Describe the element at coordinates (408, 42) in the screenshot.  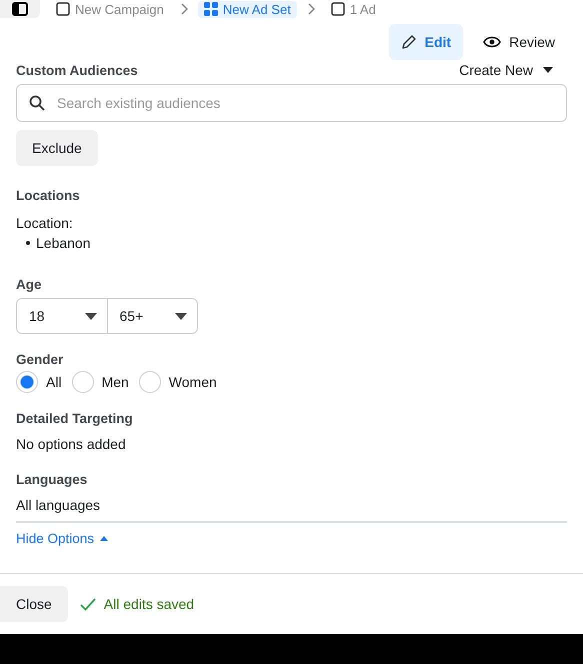
I see `pencil-icon` at that location.